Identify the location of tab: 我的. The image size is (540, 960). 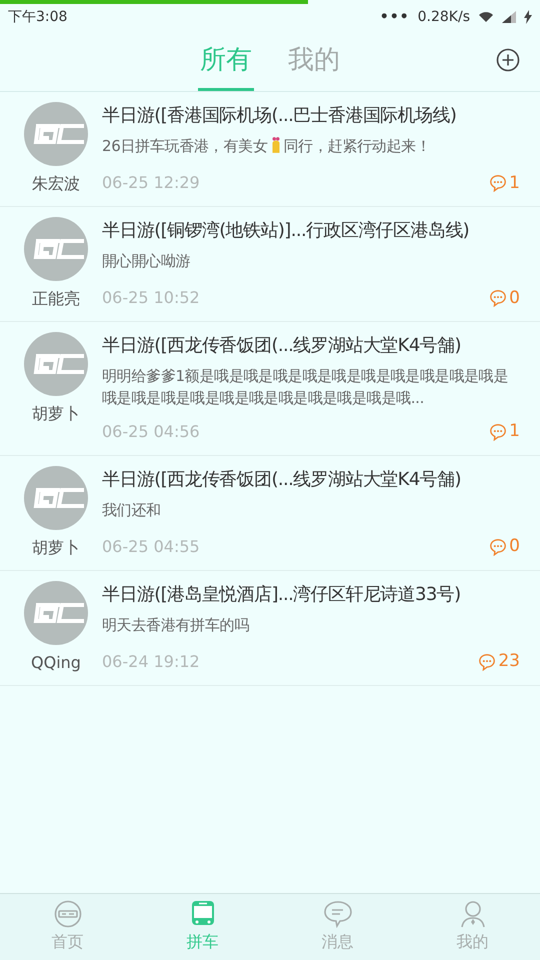
(314, 62).